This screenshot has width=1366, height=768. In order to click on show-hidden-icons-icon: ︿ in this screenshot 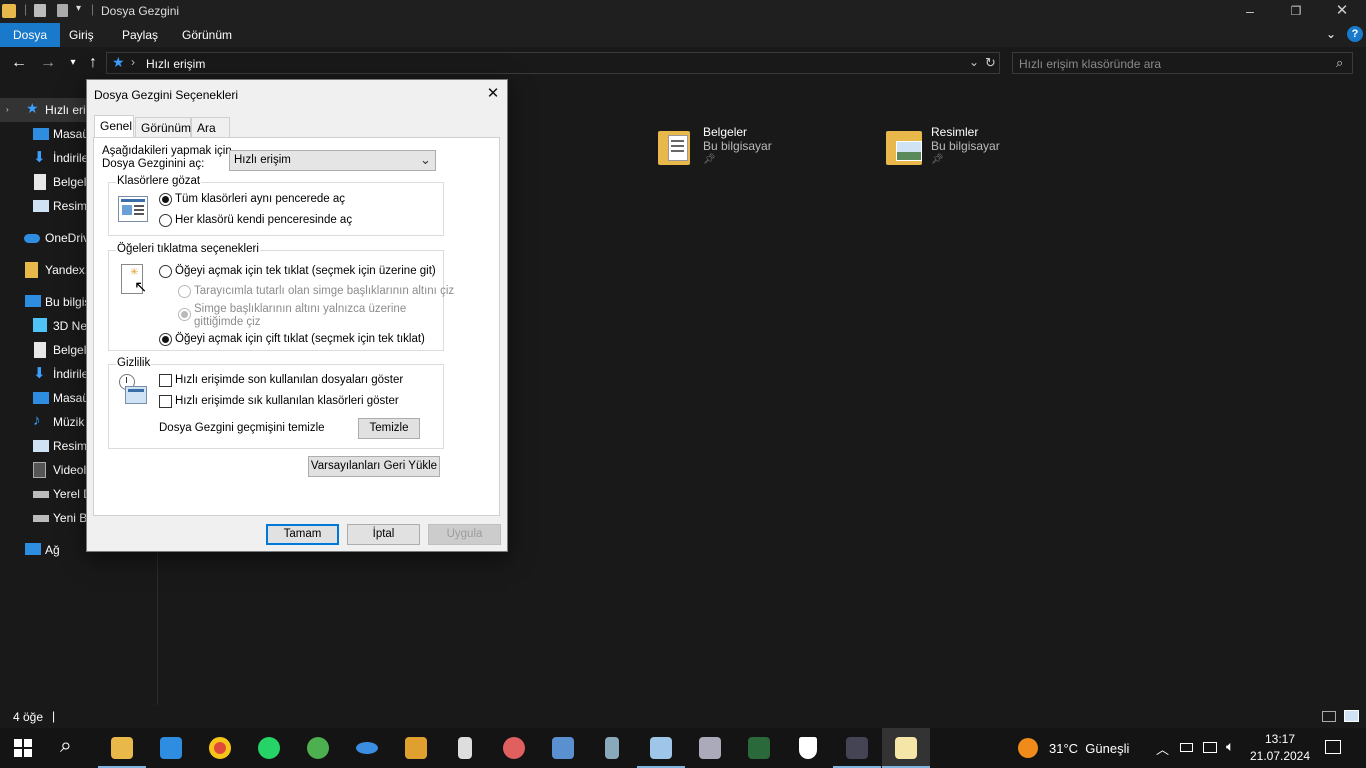, I will do `click(1162, 748)`.